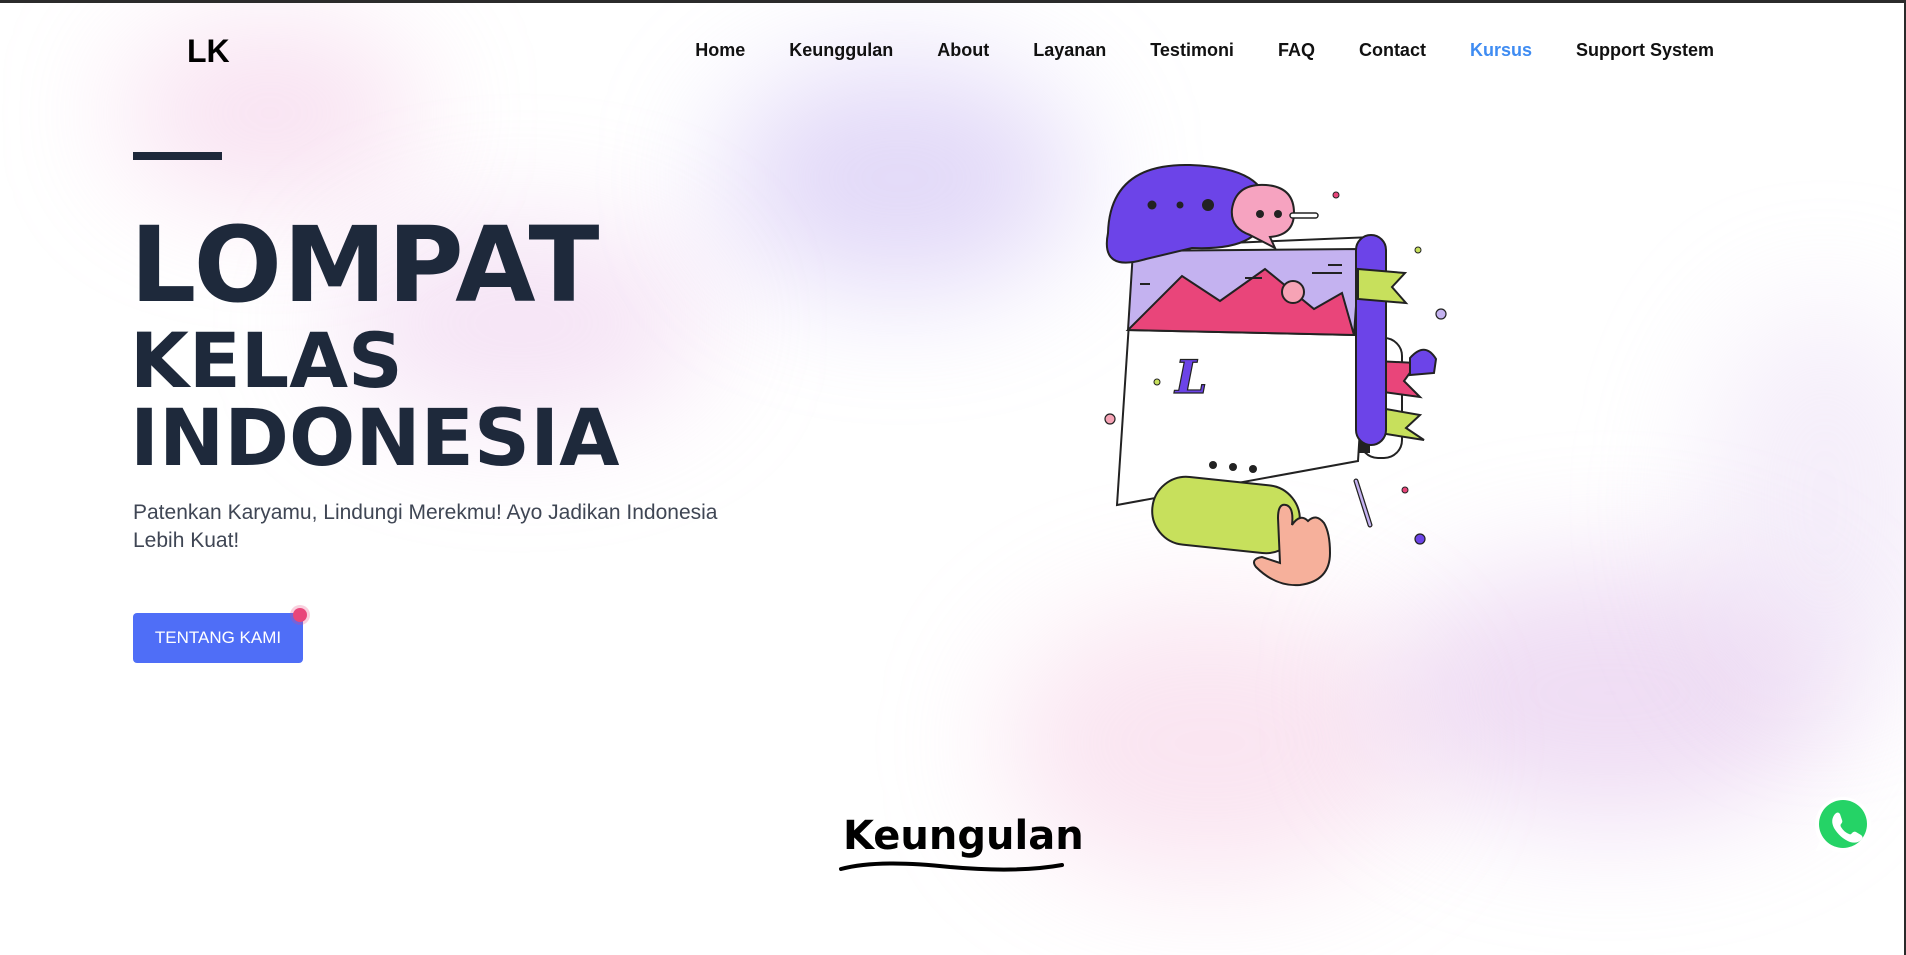  I want to click on hero-accent-line, so click(177, 156).